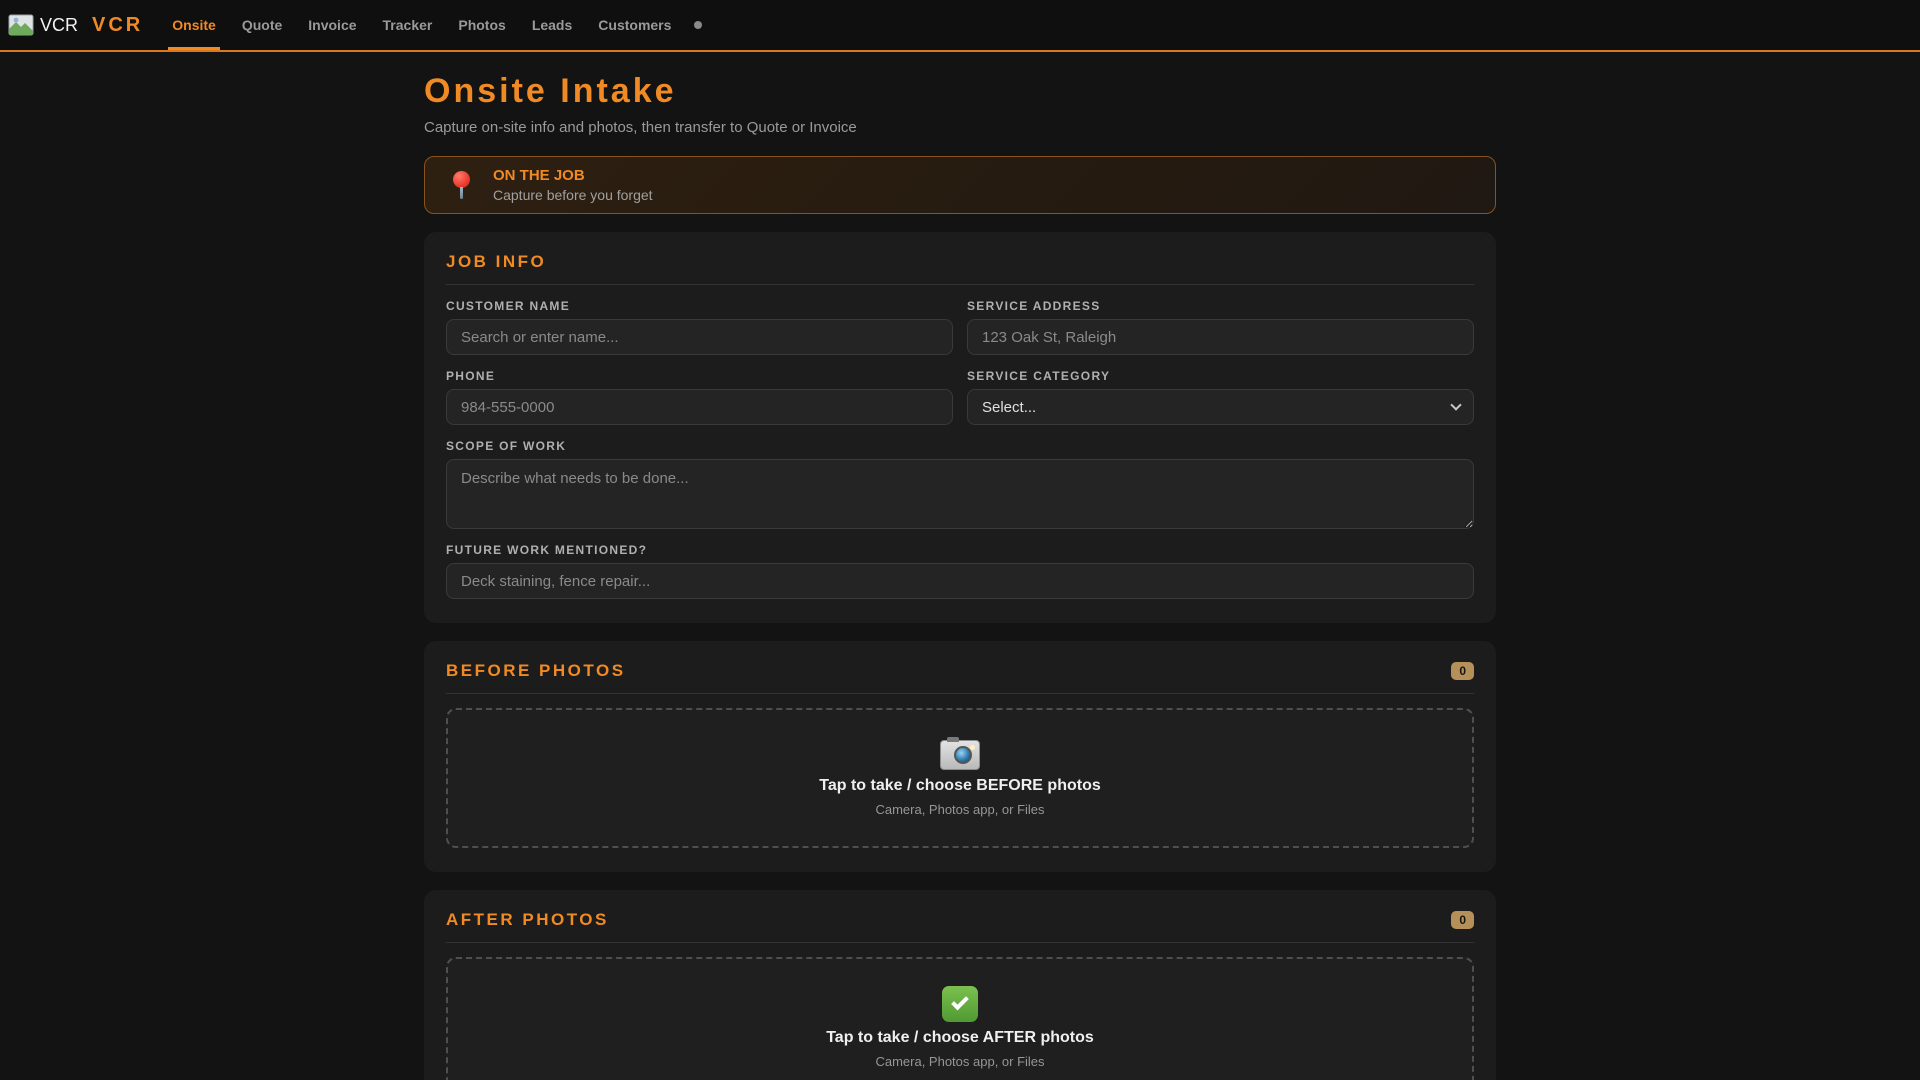 Image resolution: width=1920 pixels, height=1080 pixels. I want to click on future-work-label: FUTURE WORK MENTIONED?, so click(547, 550).